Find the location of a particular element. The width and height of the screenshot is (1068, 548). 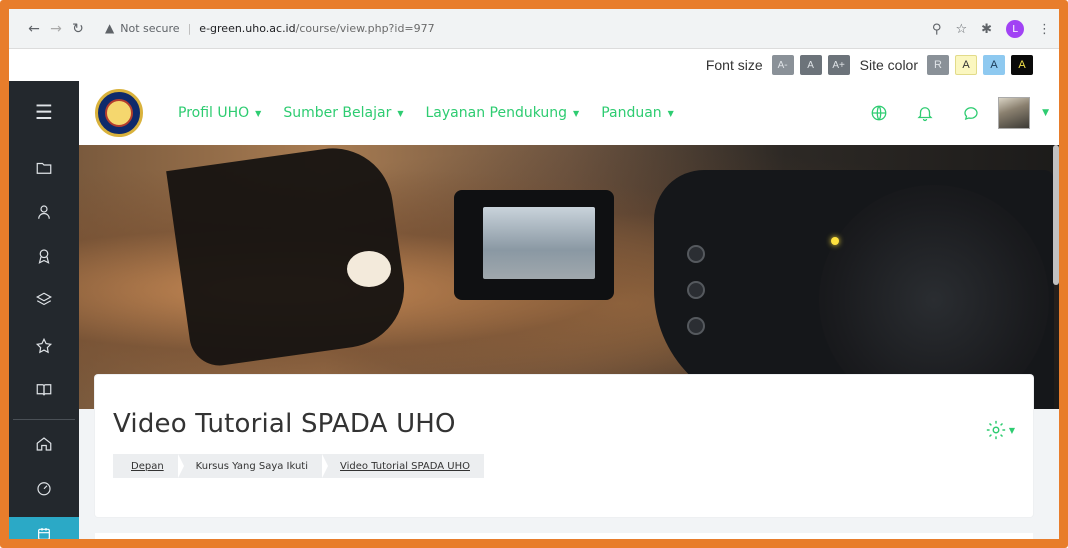

home-icon is located at coordinates (44, 444).